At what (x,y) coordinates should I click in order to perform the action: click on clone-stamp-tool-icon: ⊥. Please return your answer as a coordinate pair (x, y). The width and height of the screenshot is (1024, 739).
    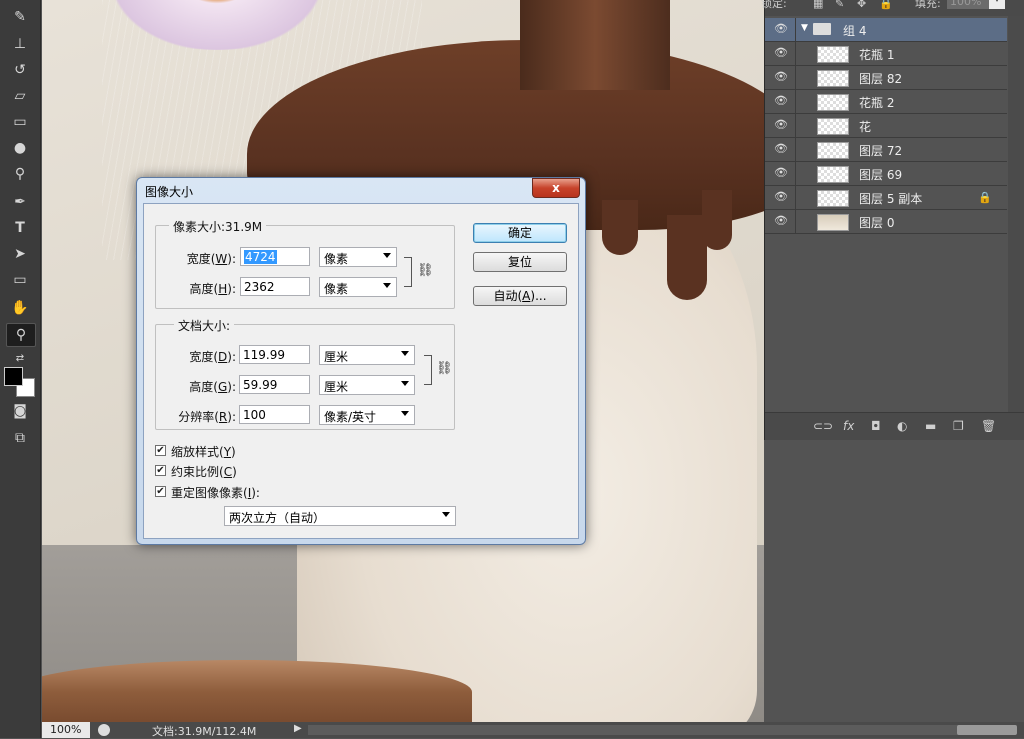
    Looking at the image, I should click on (20, 44).